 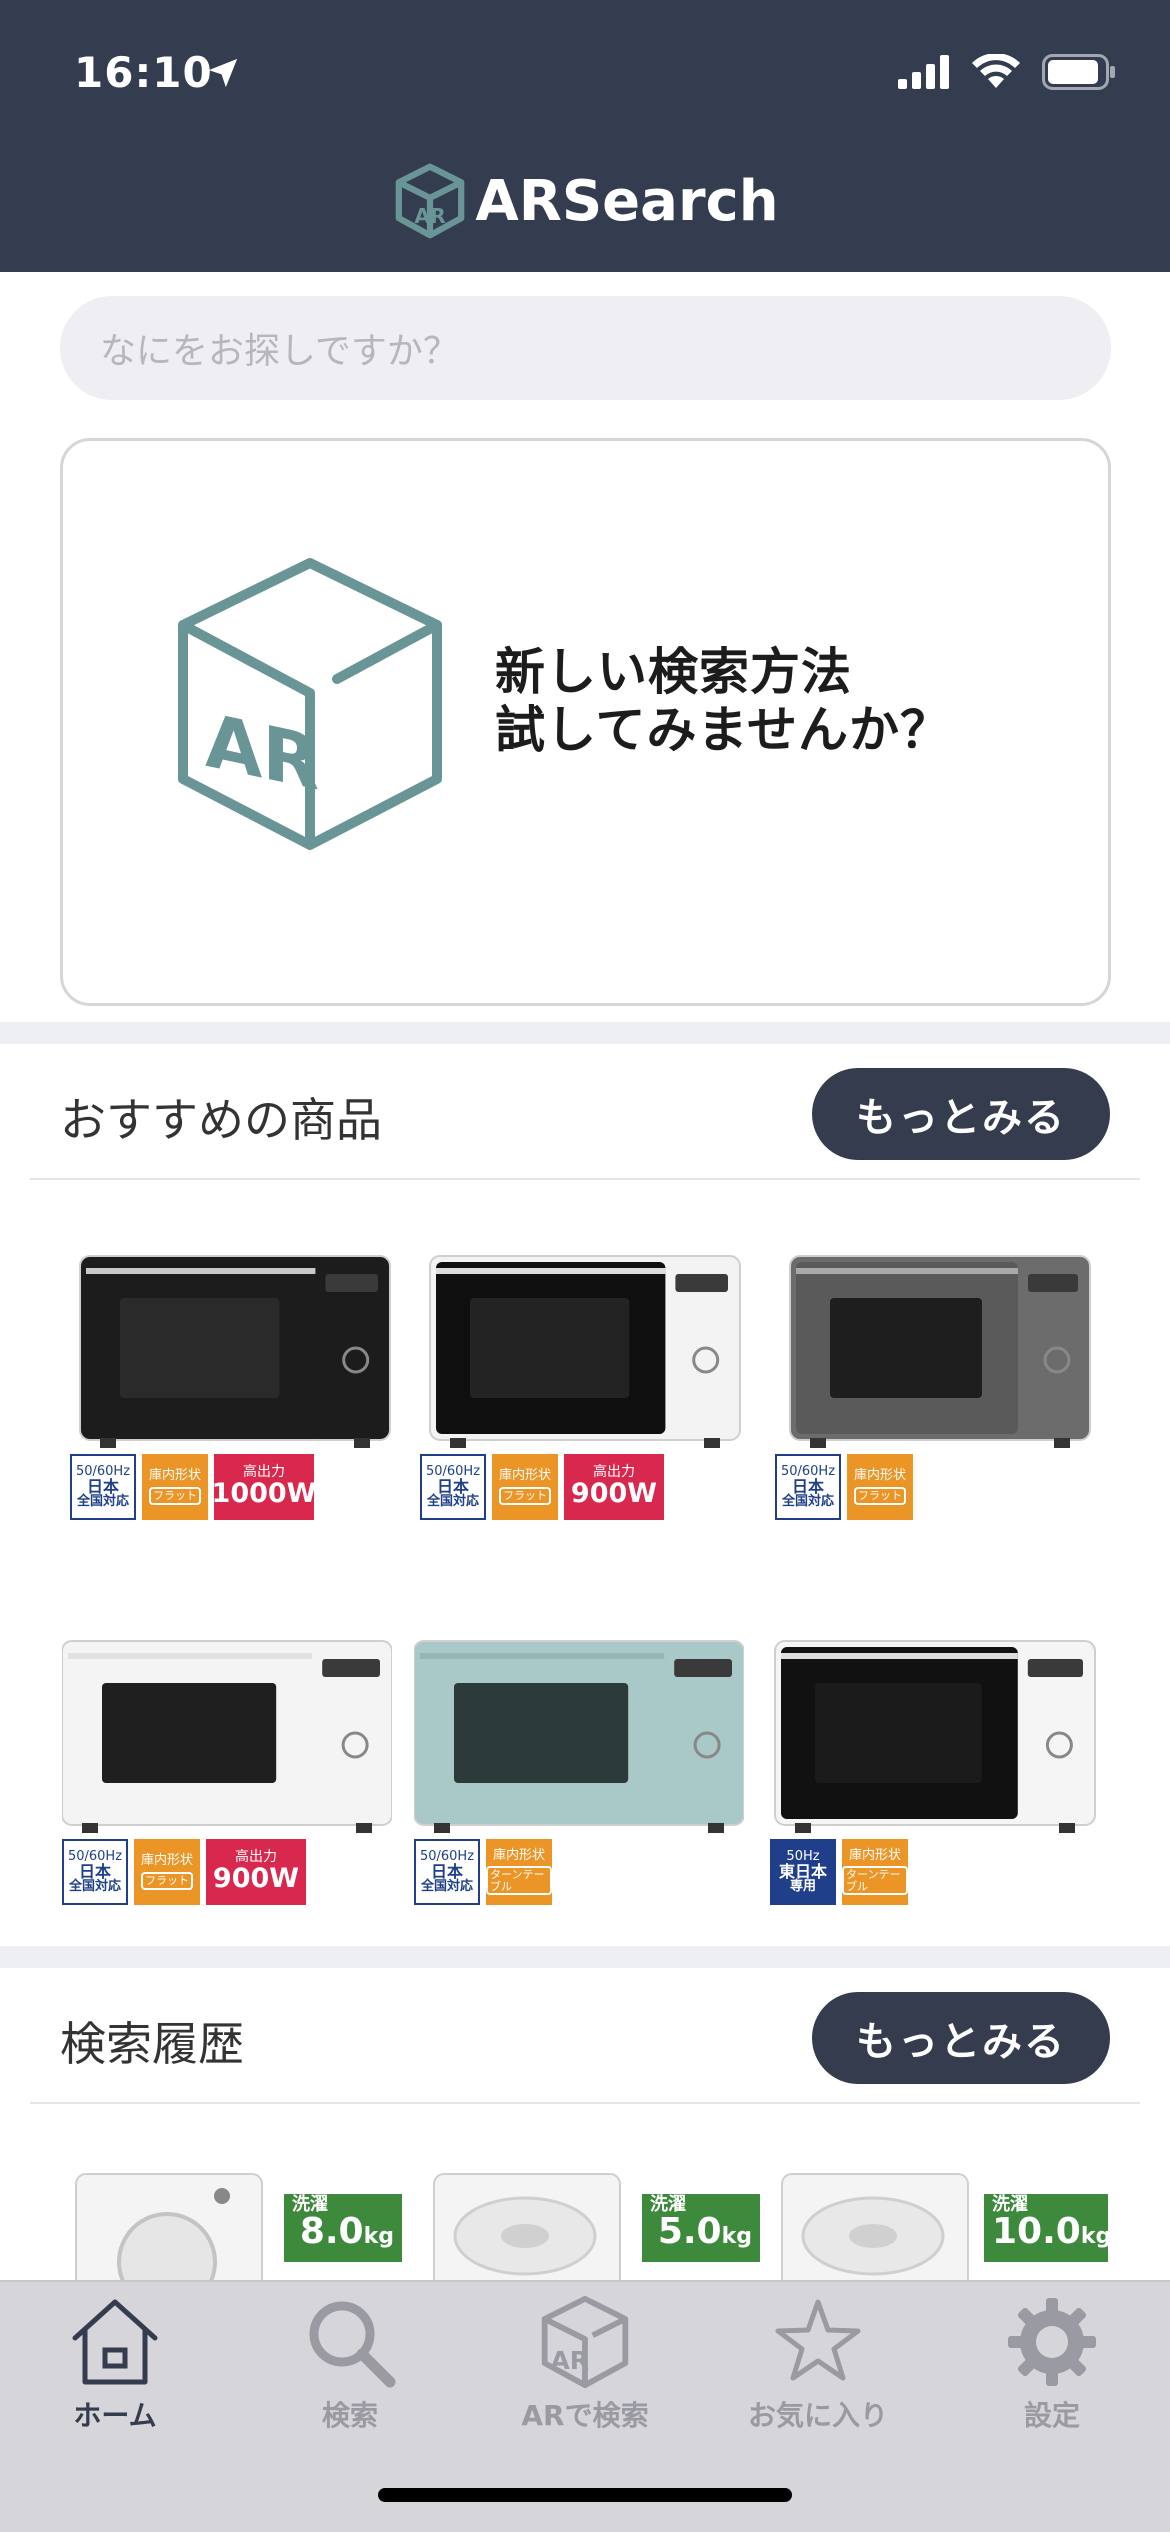 I want to click on tab-home: ホーム, so click(x=115, y=2364).